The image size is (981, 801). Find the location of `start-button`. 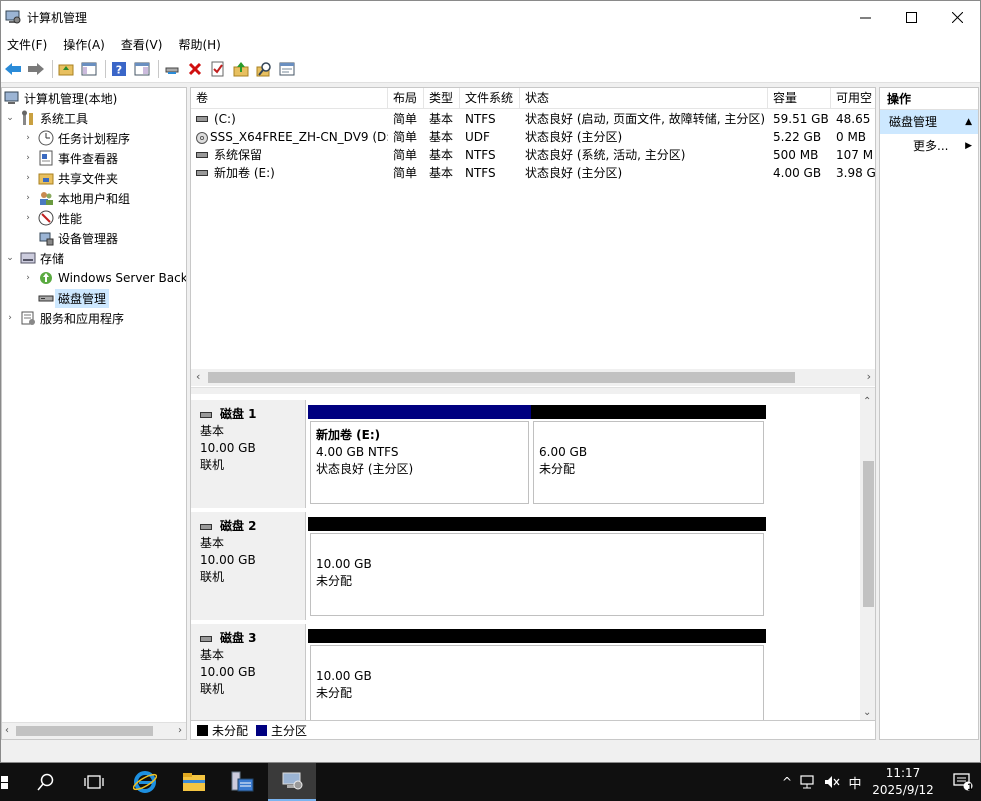

start-button is located at coordinates (6, 782).